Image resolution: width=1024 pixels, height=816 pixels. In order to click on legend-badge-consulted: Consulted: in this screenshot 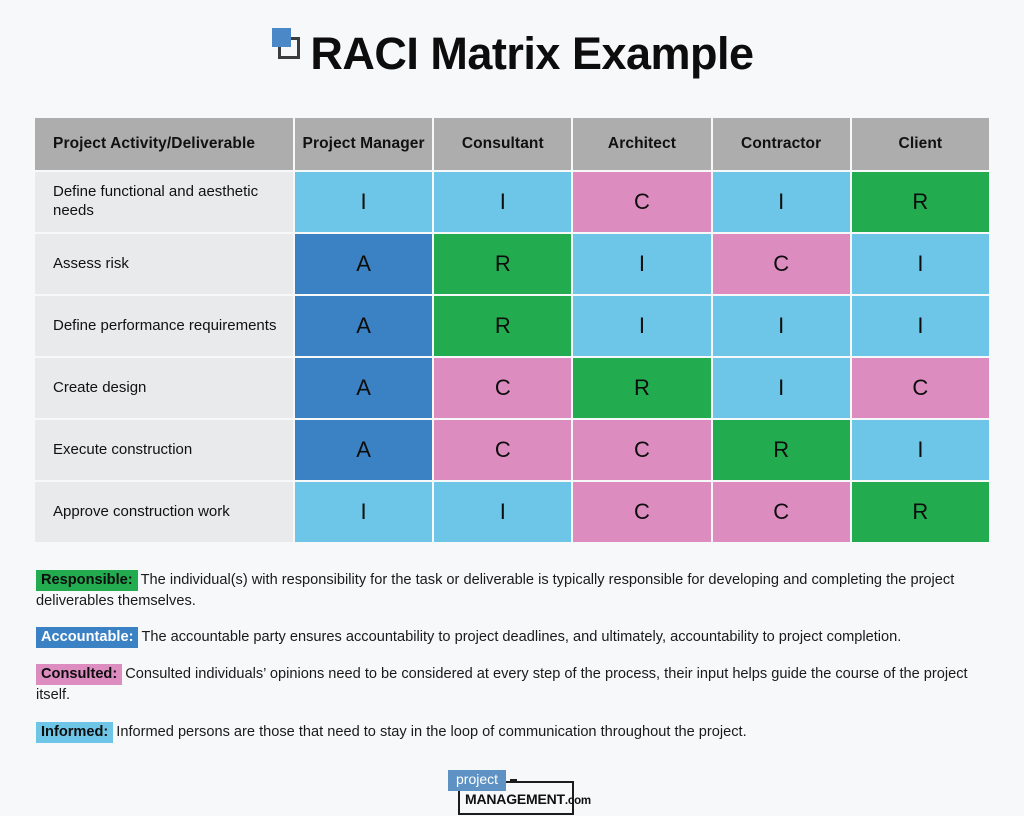, I will do `click(79, 675)`.